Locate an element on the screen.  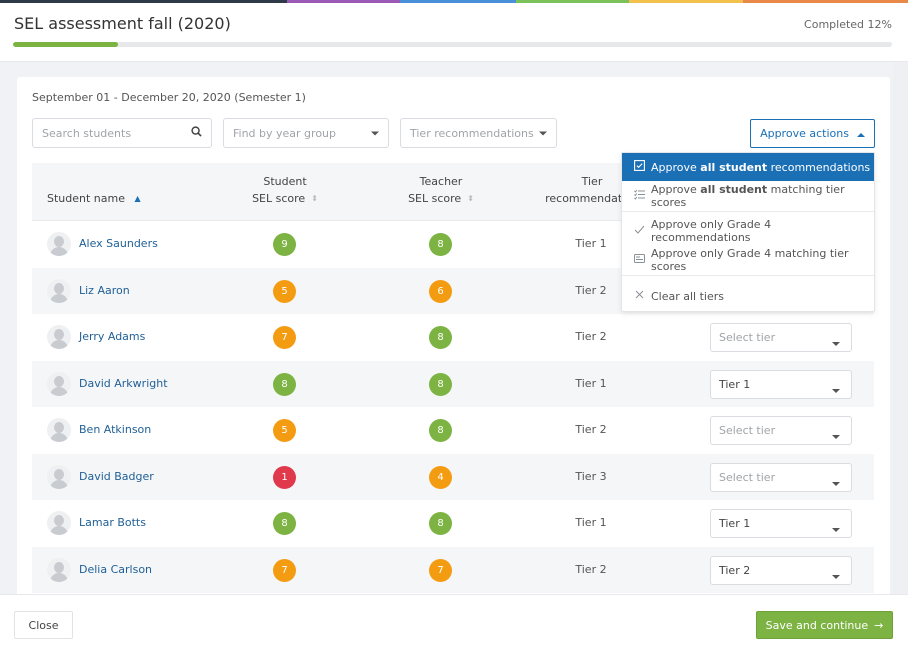
menu-item-approve-all-matching-scores: Approve all student matching tier scores is located at coordinates (748, 196).